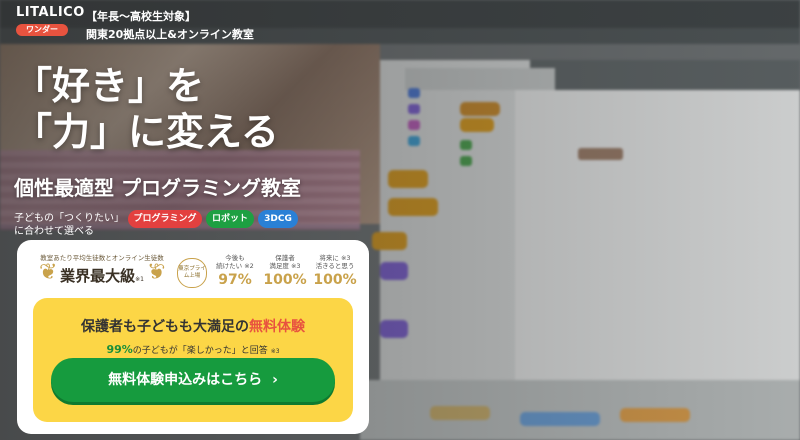 The height and width of the screenshot is (440, 800). I want to click on stat-continue: 今後も 続けたい ※2 97%, so click(235, 271).